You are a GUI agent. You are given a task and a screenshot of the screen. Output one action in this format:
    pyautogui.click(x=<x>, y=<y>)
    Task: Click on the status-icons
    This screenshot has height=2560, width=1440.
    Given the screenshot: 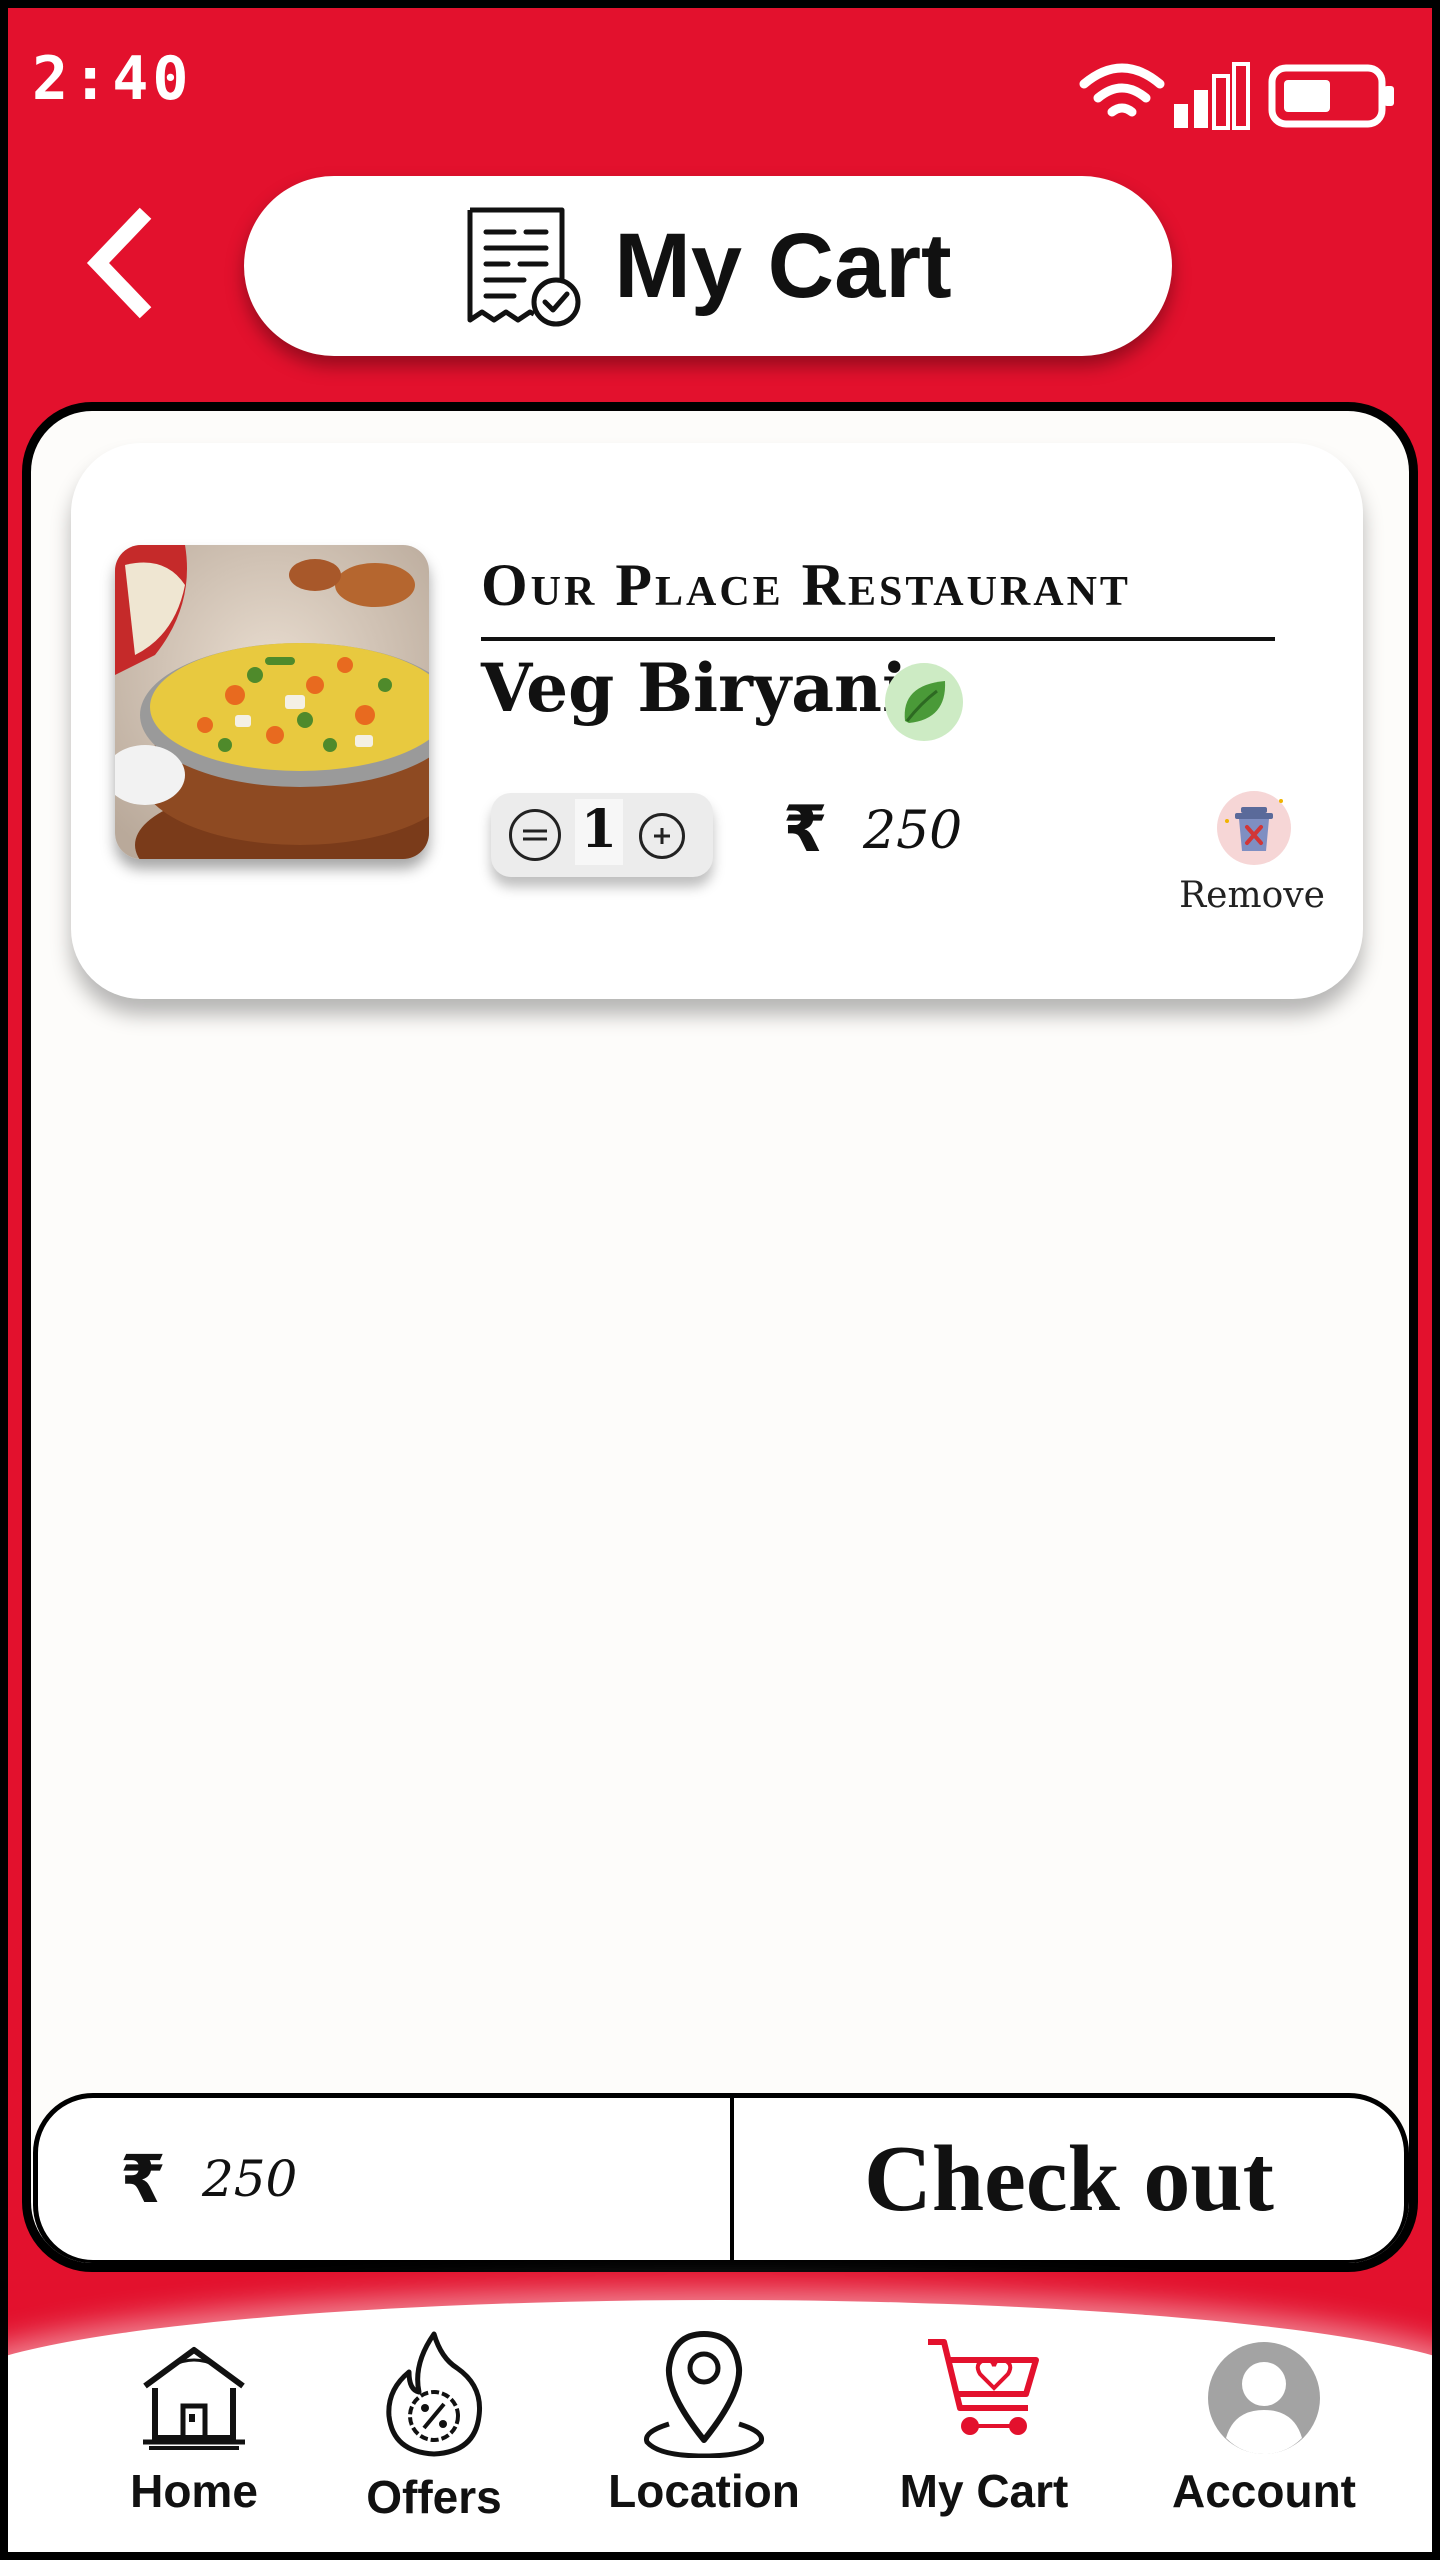 What is the action you would take?
    pyautogui.click(x=1239, y=96)
    